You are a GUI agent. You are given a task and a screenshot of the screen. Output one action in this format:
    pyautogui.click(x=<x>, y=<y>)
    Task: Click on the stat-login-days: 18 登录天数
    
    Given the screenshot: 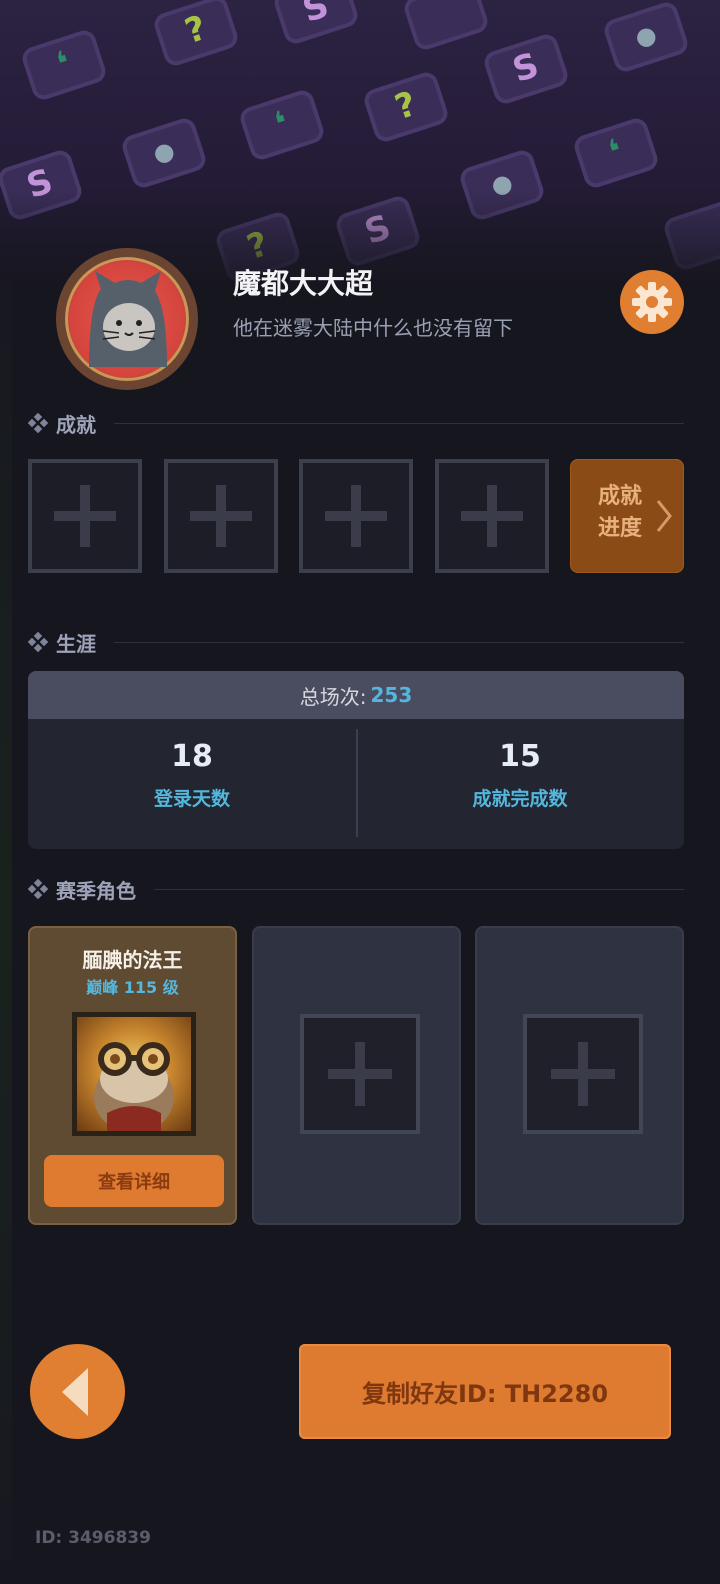 What is the action you would take?
    pyautogui.click(x=192, y=784)
    